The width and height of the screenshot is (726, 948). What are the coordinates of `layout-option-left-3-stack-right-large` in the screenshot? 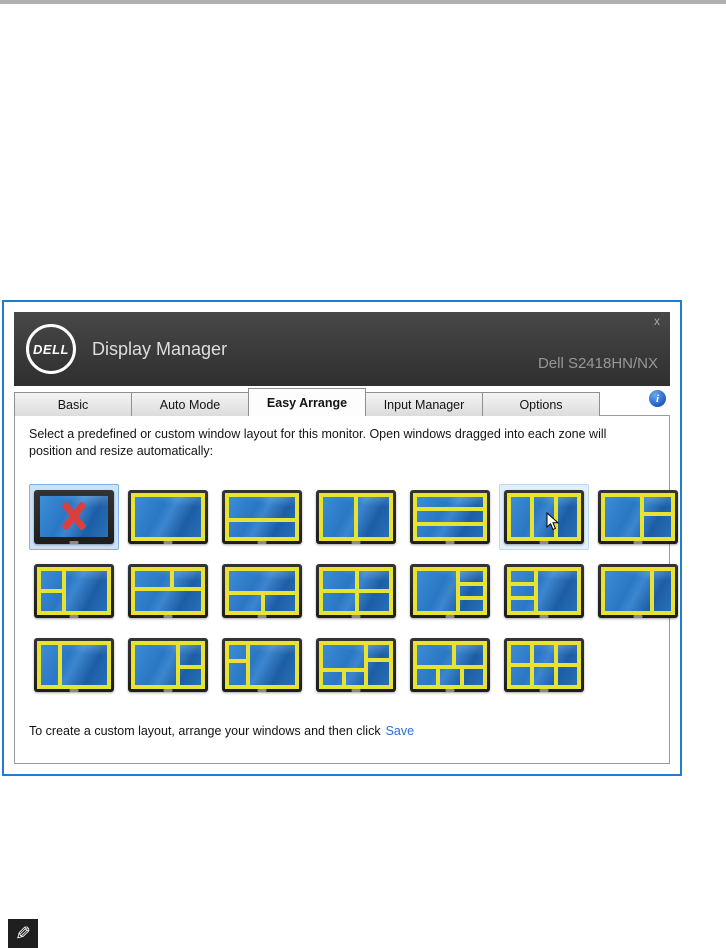 It's located at (544, 591).